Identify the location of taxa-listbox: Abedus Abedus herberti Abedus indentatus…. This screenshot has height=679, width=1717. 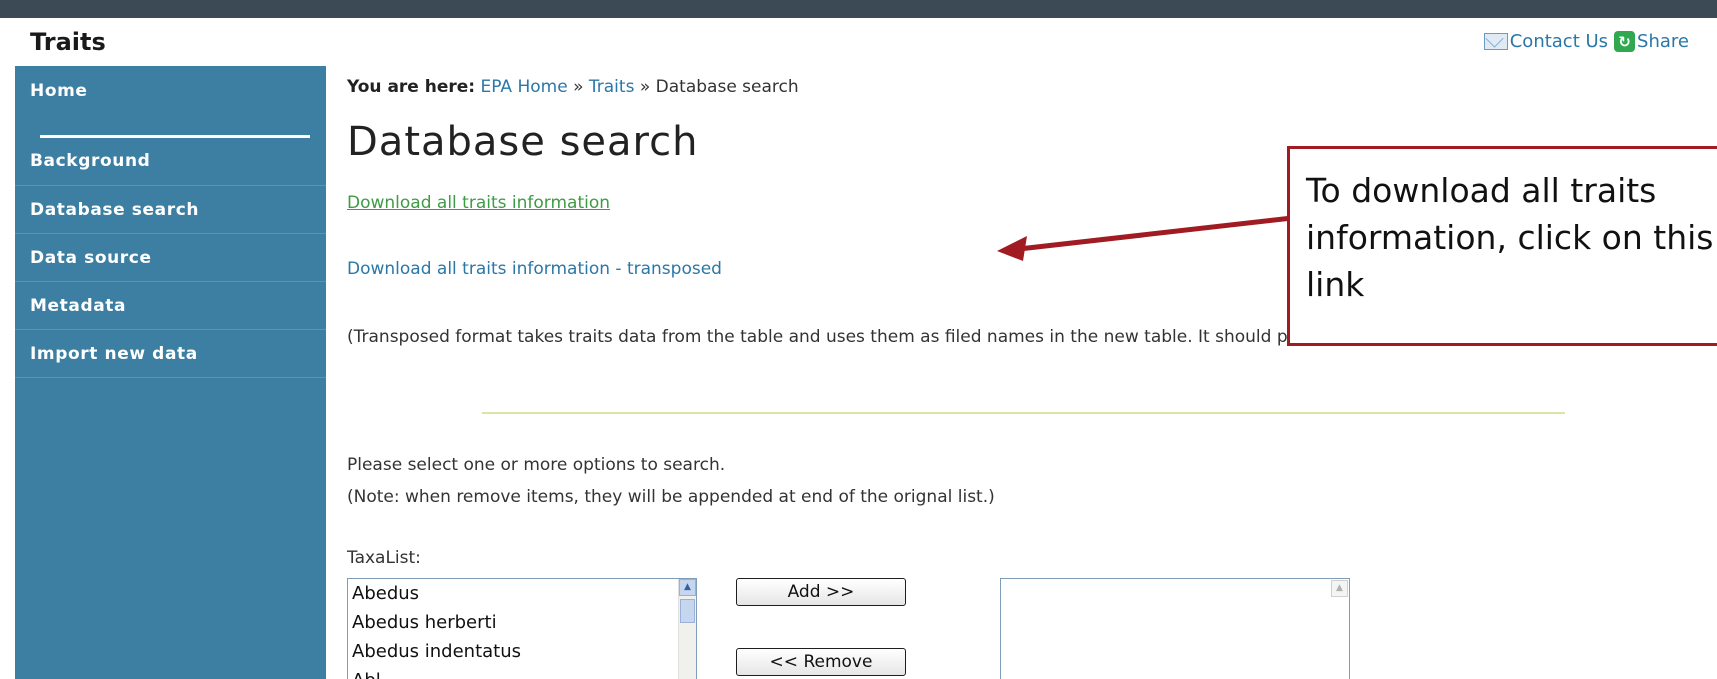
(522, 628).